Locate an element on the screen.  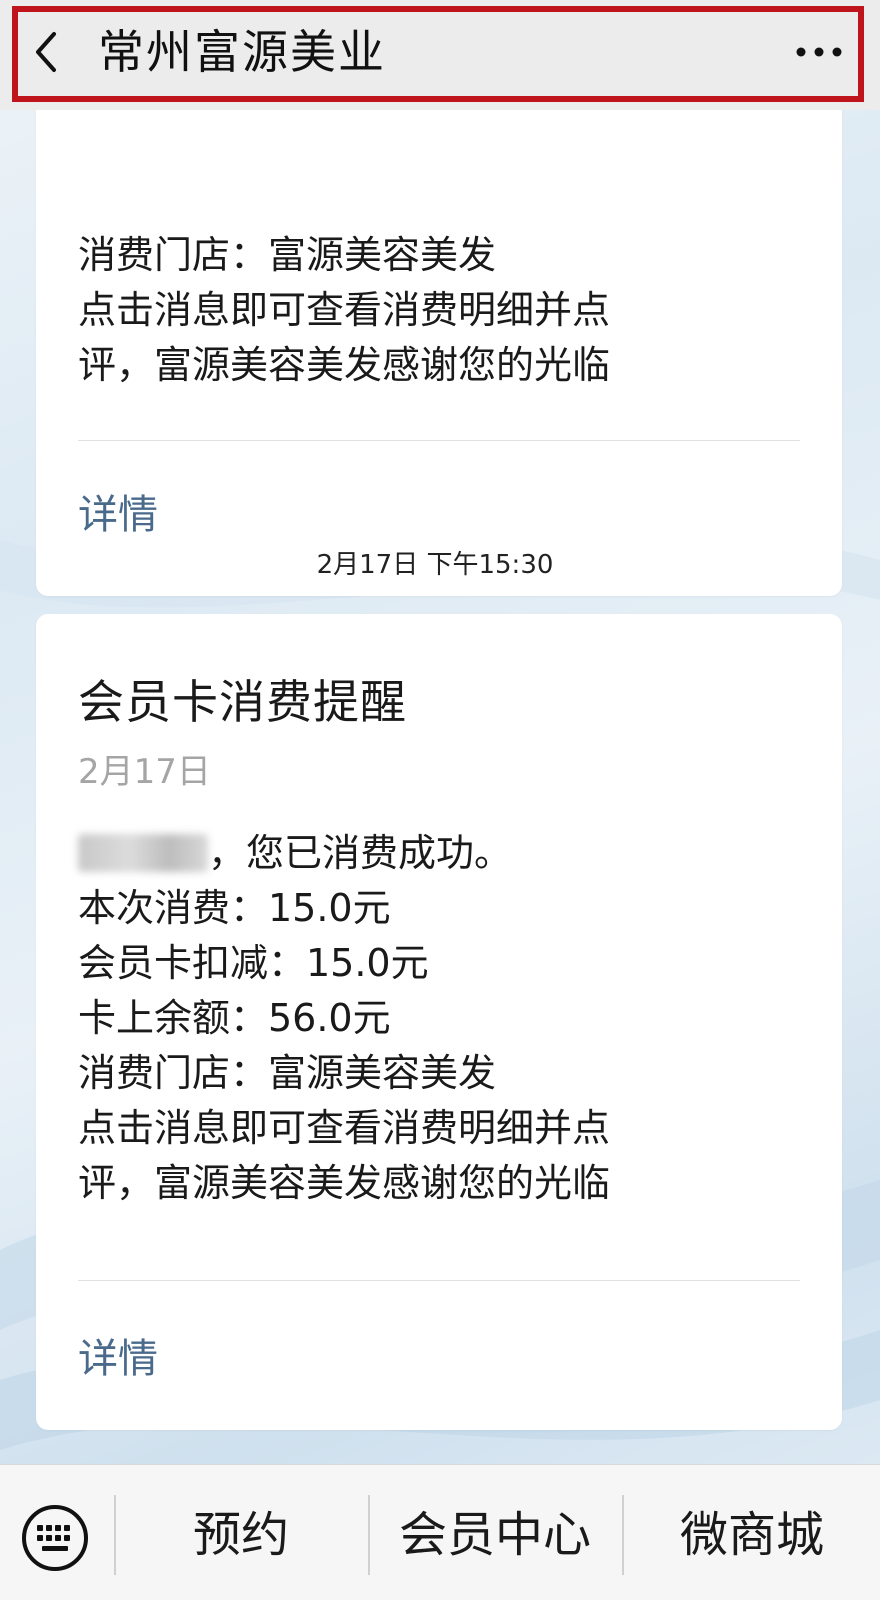
keyboard-icon is located at coordinates (55, 1538).